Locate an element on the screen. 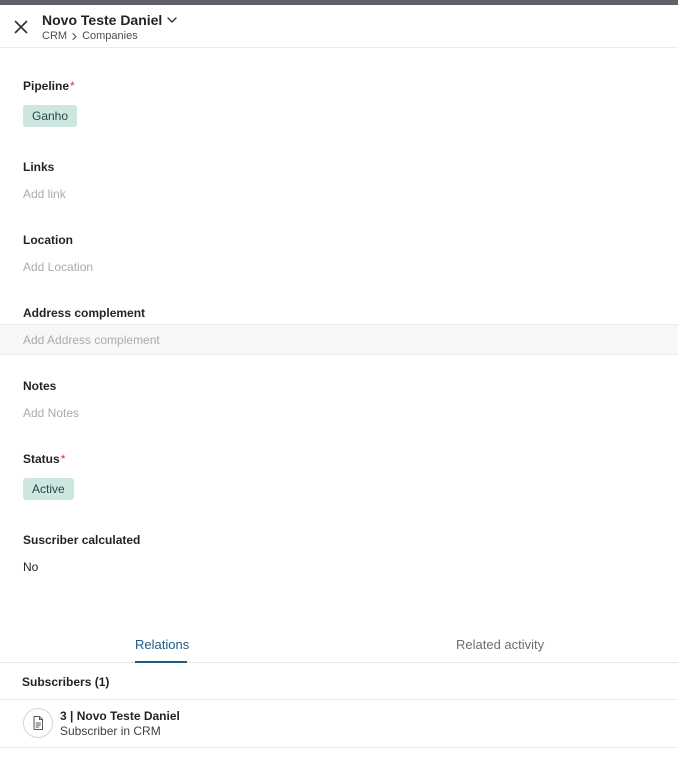 This screenshot has width=678, height=761. status-label-text: Status is located at coordinates (41, 459).